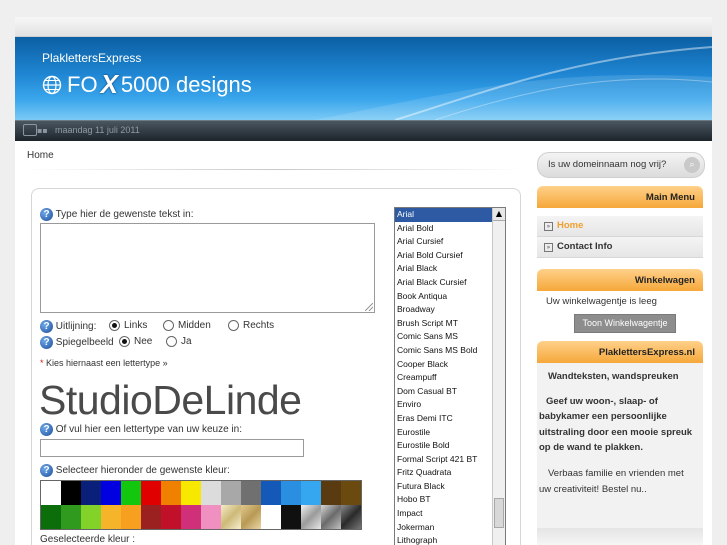 The height and width of the screenshot is (545, 727). Describe the element at coordinates (450, 229) in the screenshot. I see `font-option: Arial Bold` at that location.